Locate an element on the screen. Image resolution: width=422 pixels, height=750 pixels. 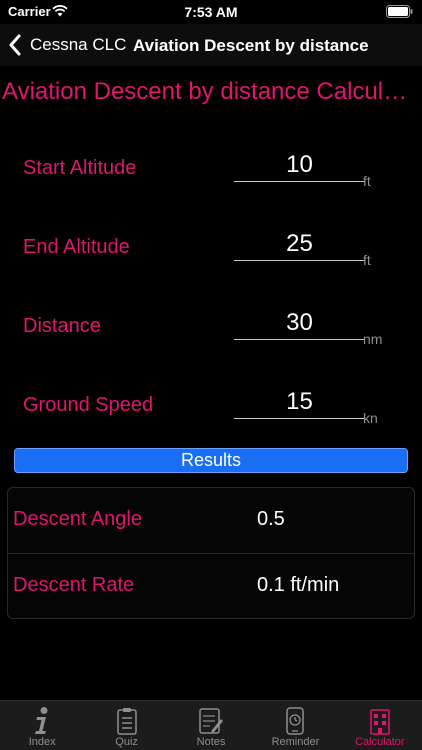
quiz-clipboard-icon is located at coordinates (126, 721).